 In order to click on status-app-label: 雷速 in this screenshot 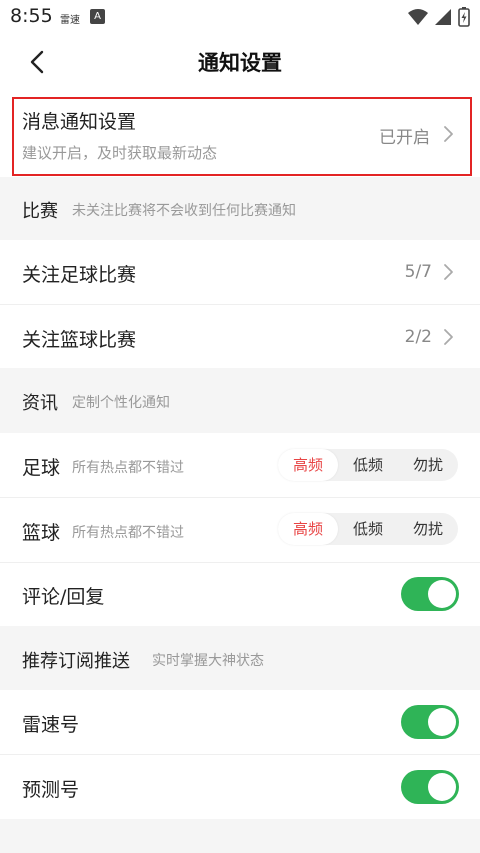, I will do `click(70, 20)`.